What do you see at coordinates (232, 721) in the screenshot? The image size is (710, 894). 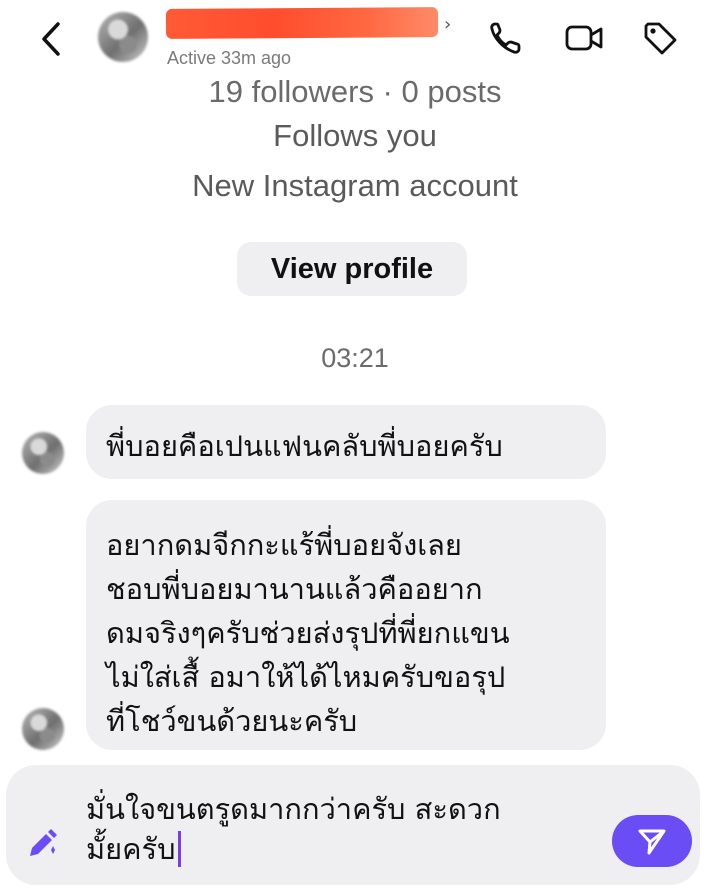 I see `message-text-line: ที่โชว์ขนด้วยนะครับ` at bounding box center [232, 721].